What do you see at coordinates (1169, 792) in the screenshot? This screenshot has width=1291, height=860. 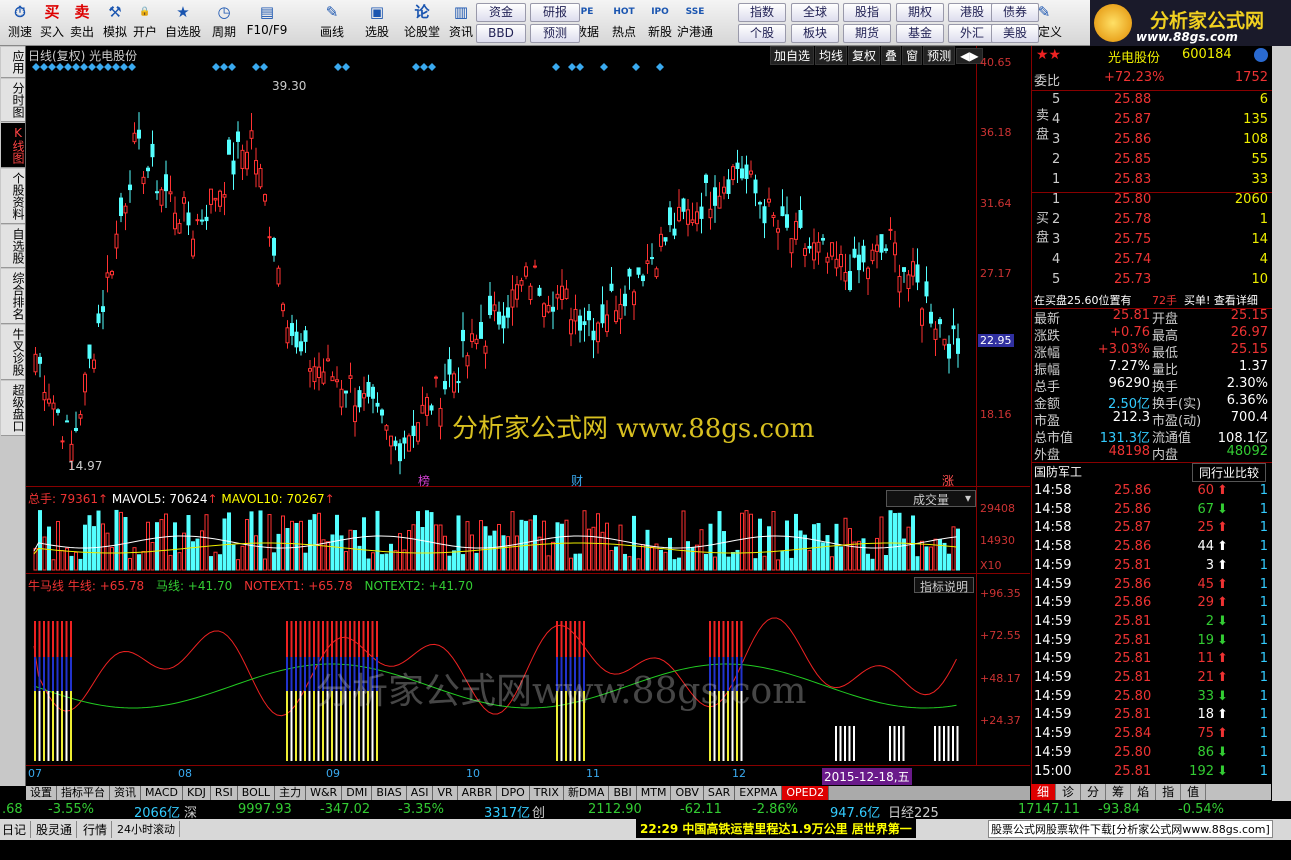 I see `quote-tab-5: 指` at bounding box center [1169, 792].